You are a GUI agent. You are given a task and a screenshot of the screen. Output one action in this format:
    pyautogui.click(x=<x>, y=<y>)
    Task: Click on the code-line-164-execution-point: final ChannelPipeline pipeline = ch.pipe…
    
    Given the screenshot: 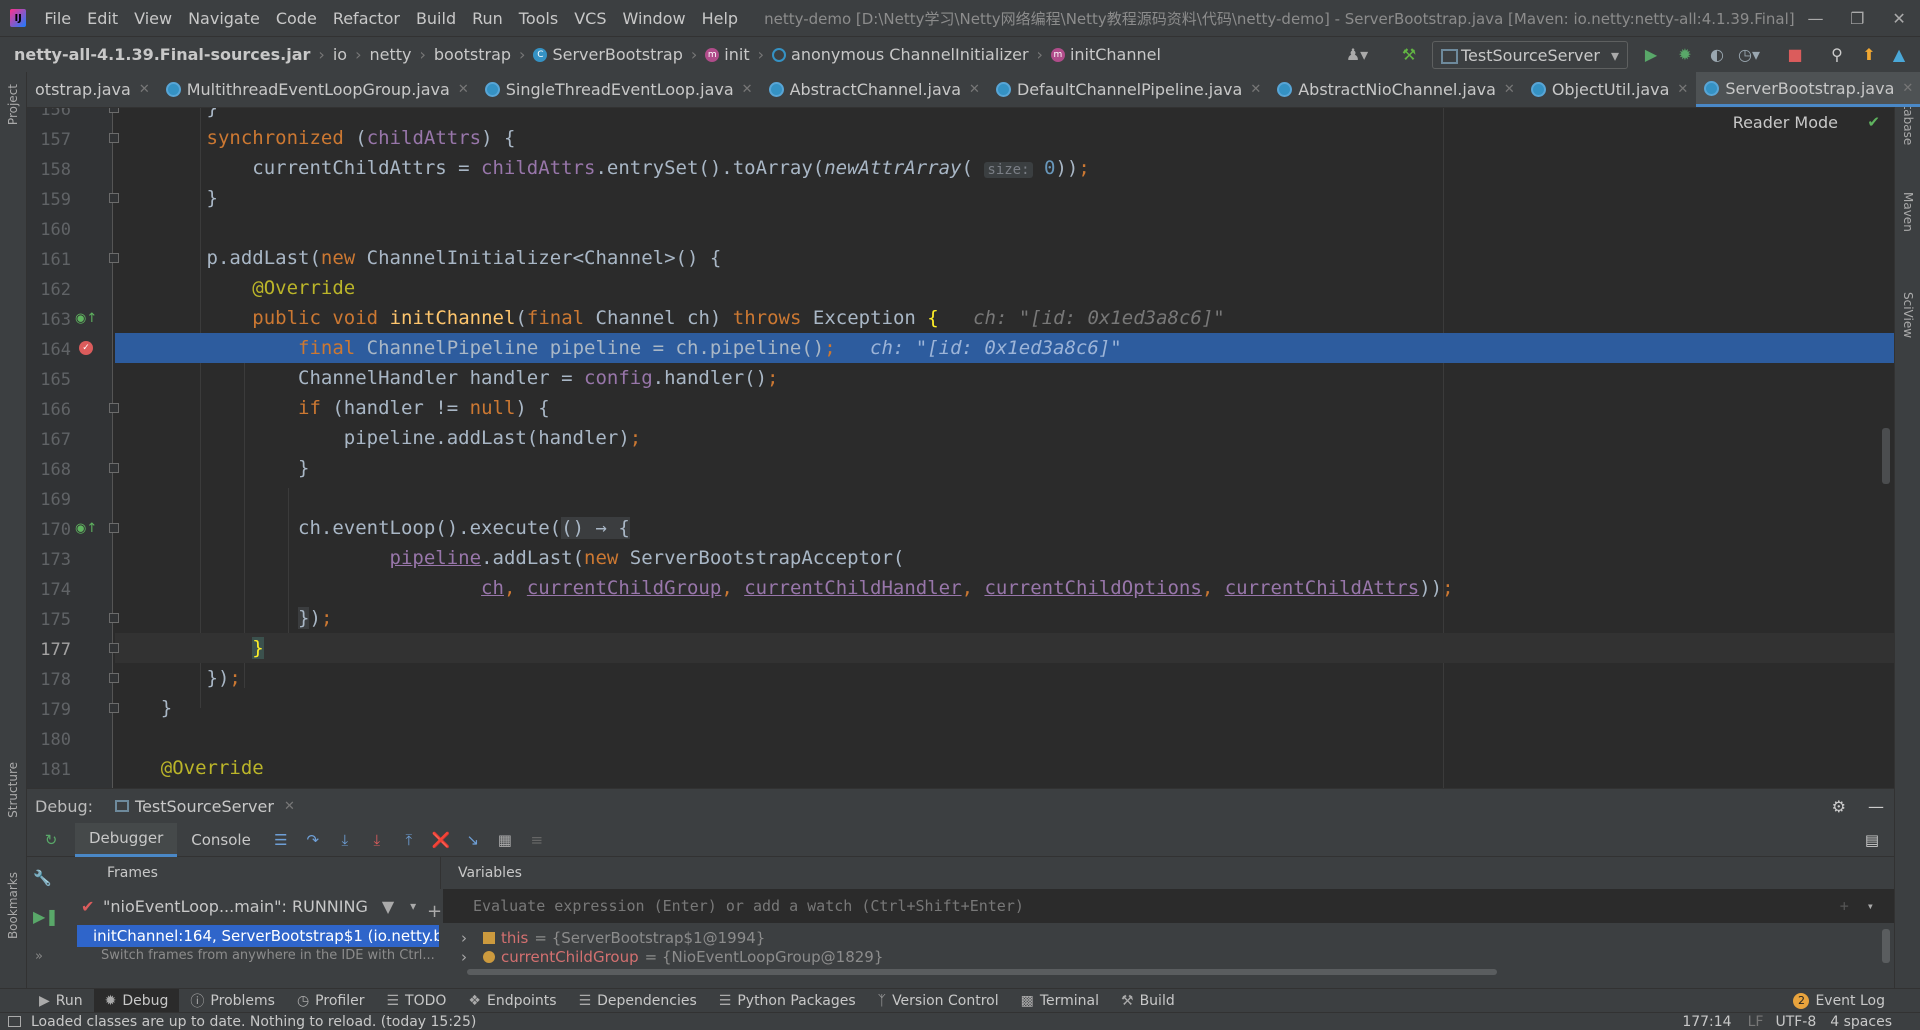 What is the action you would take?
    pyautogui.click(x=1004, y=348)
    